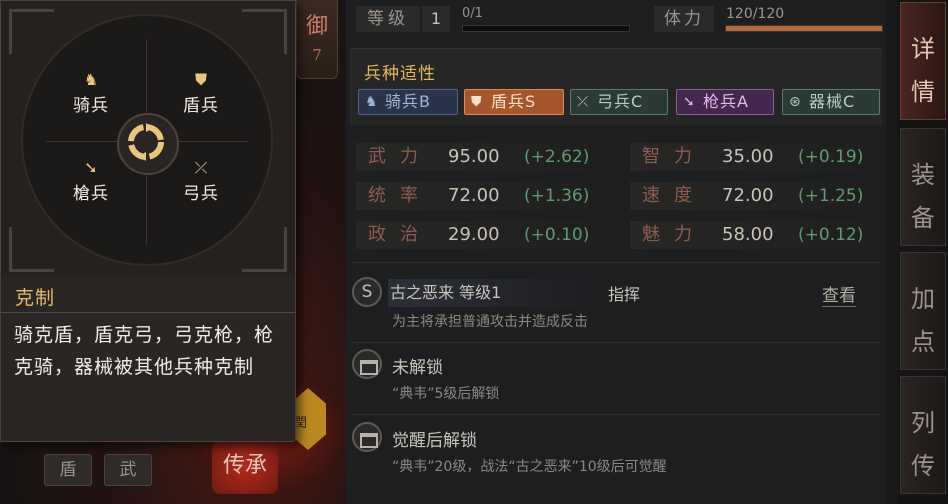  I want to click on skill-name: 古之恶来 等级1, so click(484, 293).